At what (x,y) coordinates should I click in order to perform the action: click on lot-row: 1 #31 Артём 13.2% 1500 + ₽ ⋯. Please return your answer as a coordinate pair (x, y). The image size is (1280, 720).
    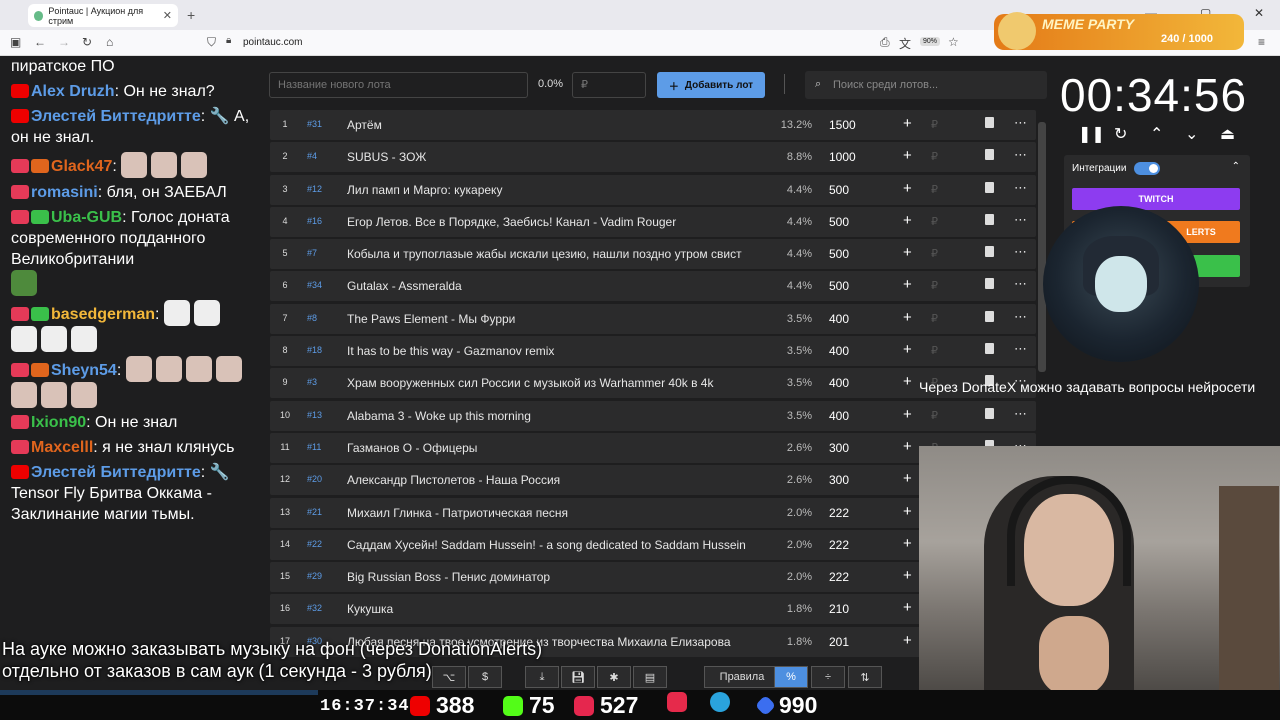
    Looking at the image, I should click on (653, 125).